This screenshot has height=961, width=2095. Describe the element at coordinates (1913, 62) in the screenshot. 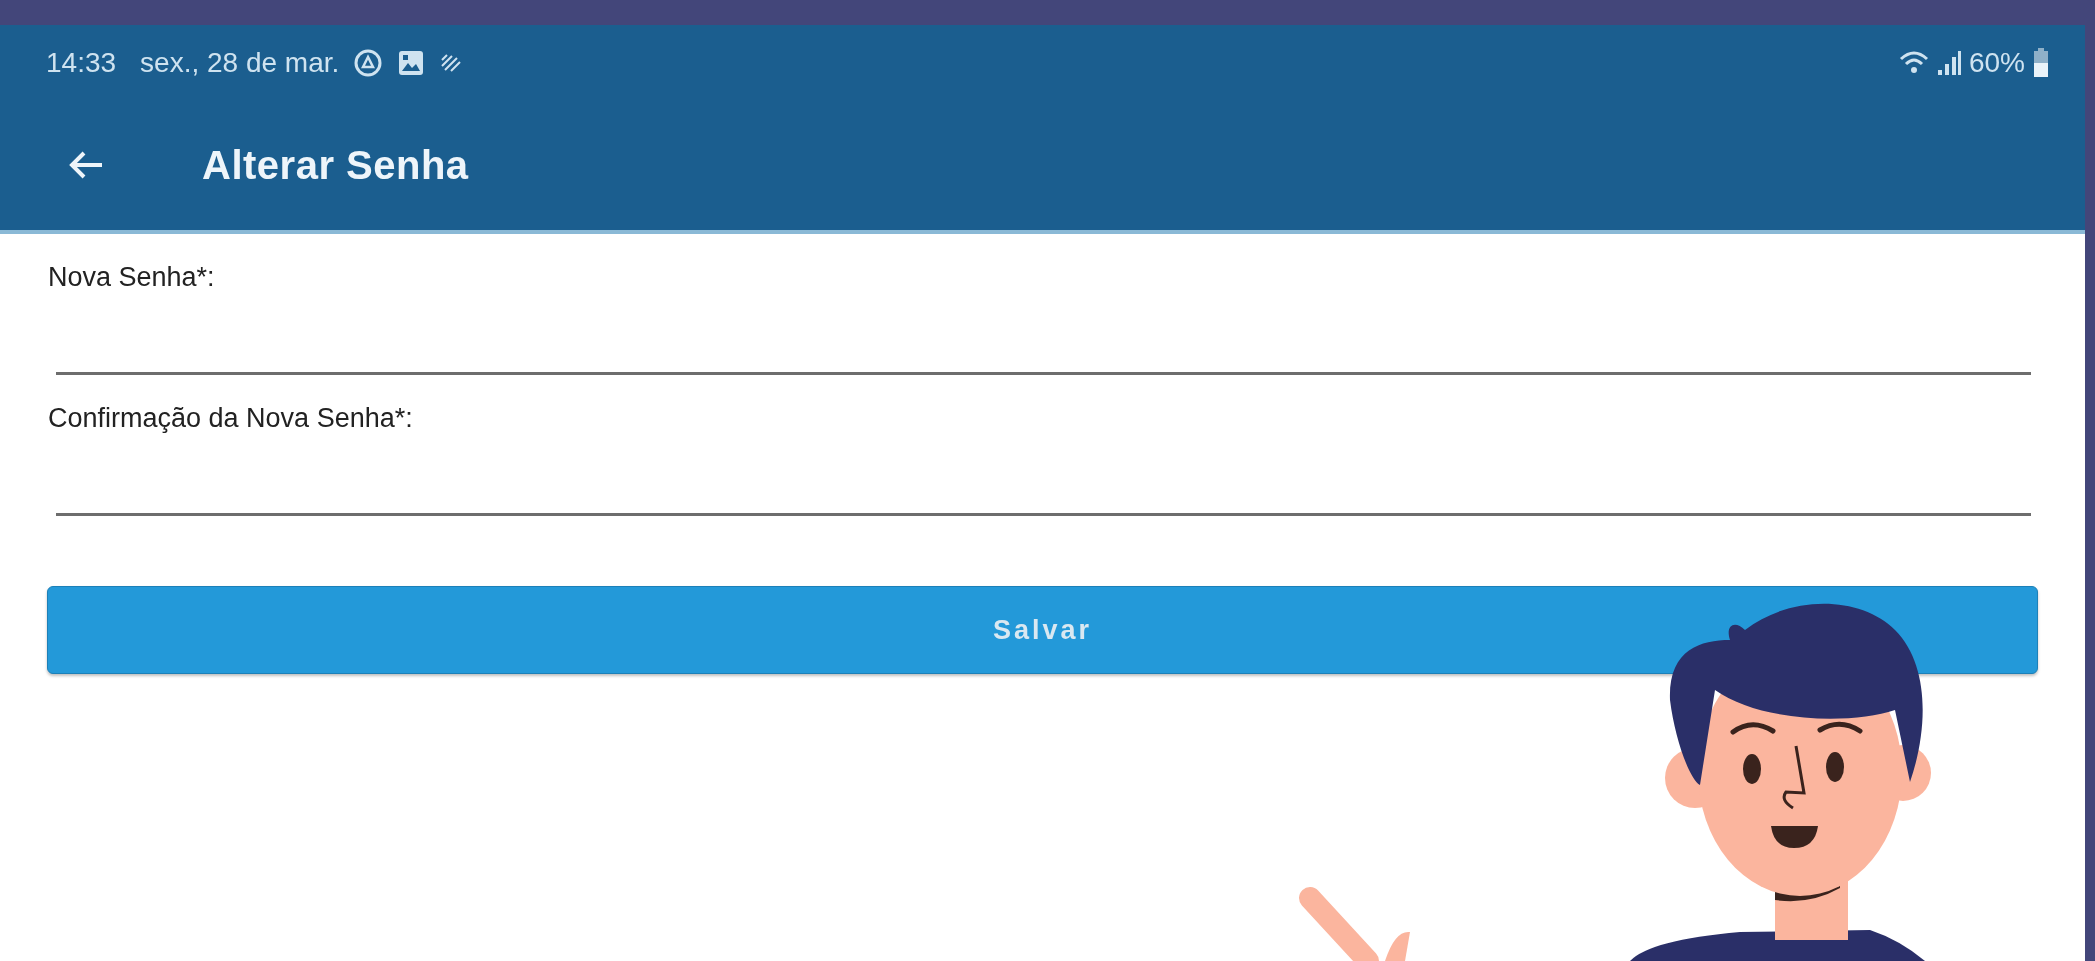

I see `wifi-icon` at that location.